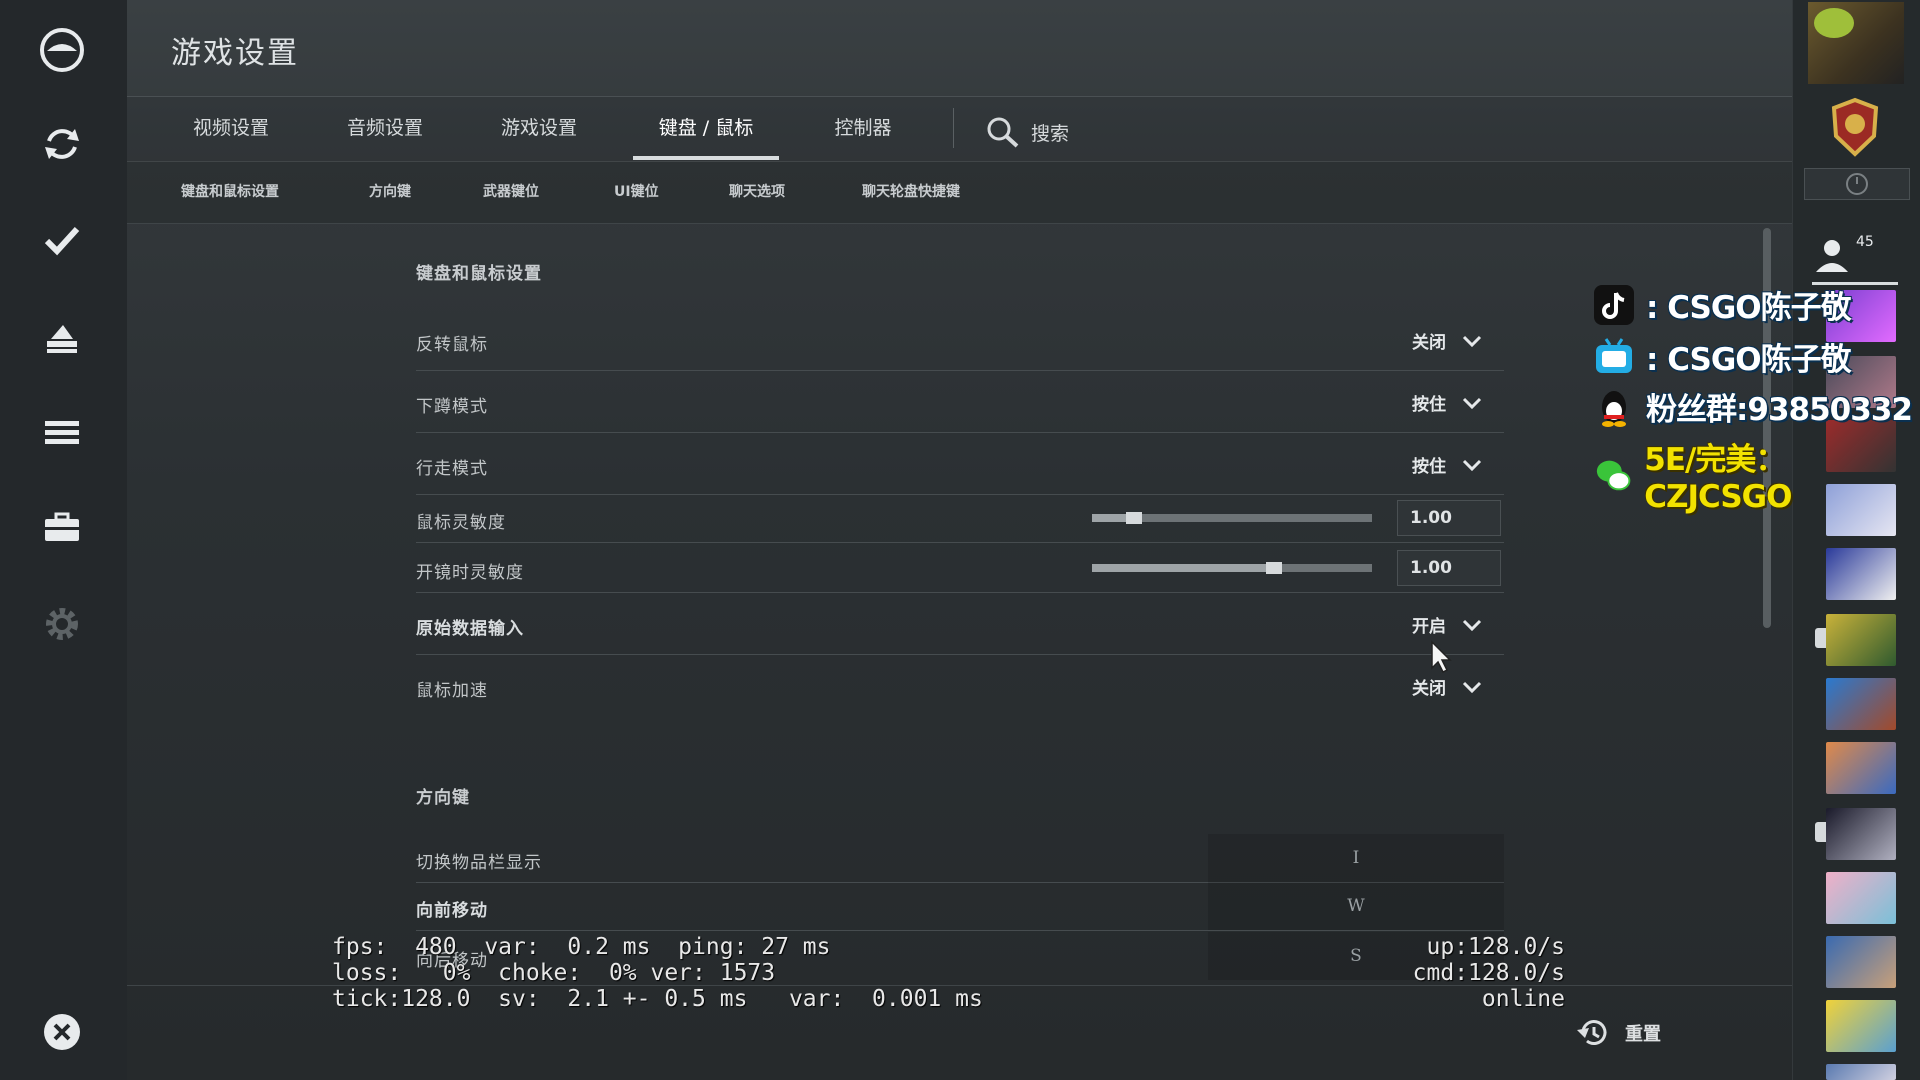 The image size is (1920, 1080). What do you see at coordinates (1488, 973) in the screenshot?
I see `net-graph-line: cmd:128.0/s` at bounding box center [1488, 973].